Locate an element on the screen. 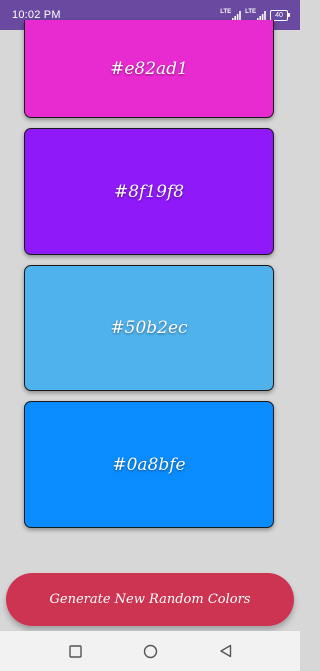 This screenshot has height=671, width=320. color-hex-label: #e82ad1 is located at coordinates (149, 68).